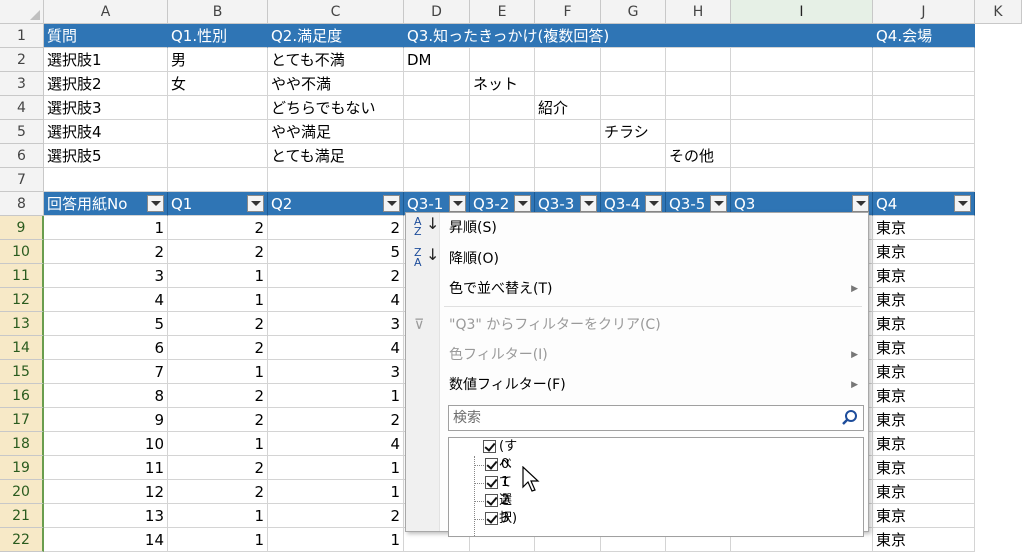 This screenshot has height=552, width=1022. What do you see at coordinates (437, 60) in the screenshot?
I see `cell: DM` at bounding box center [437, 60].